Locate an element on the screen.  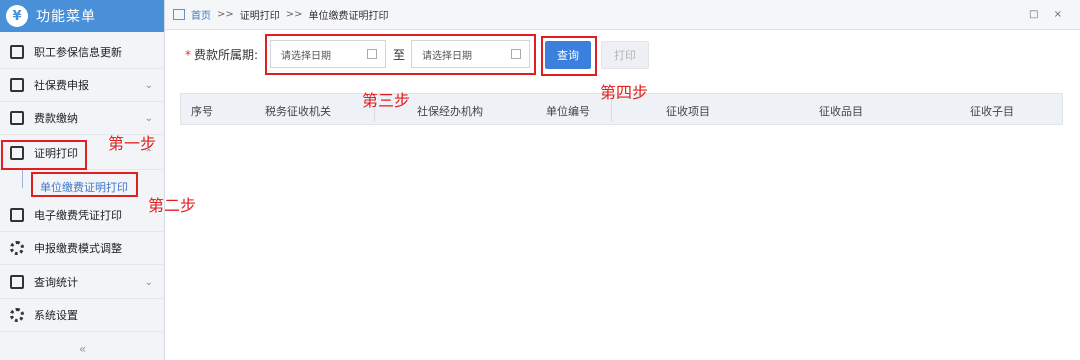
period-label-text: 费款所属期: is located at coordinates (226, 55).